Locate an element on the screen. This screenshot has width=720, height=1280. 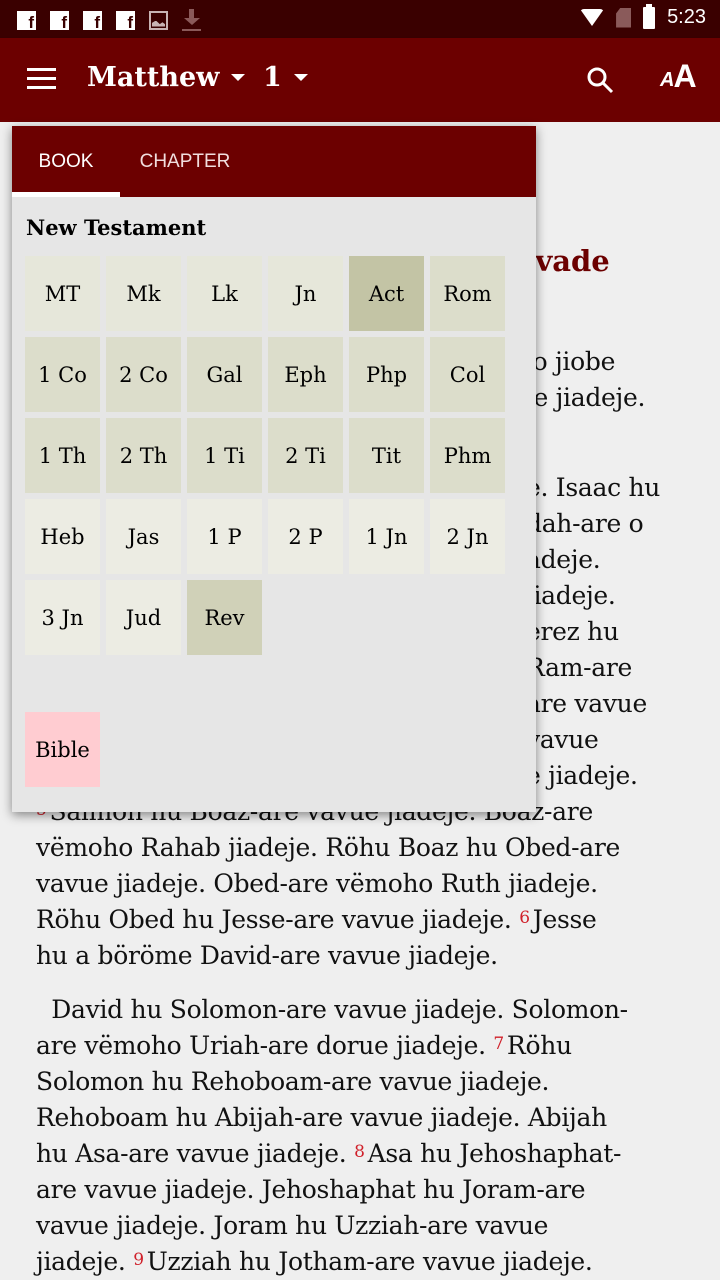
text-line: jiadeje. is located at coordinates (571, 595).